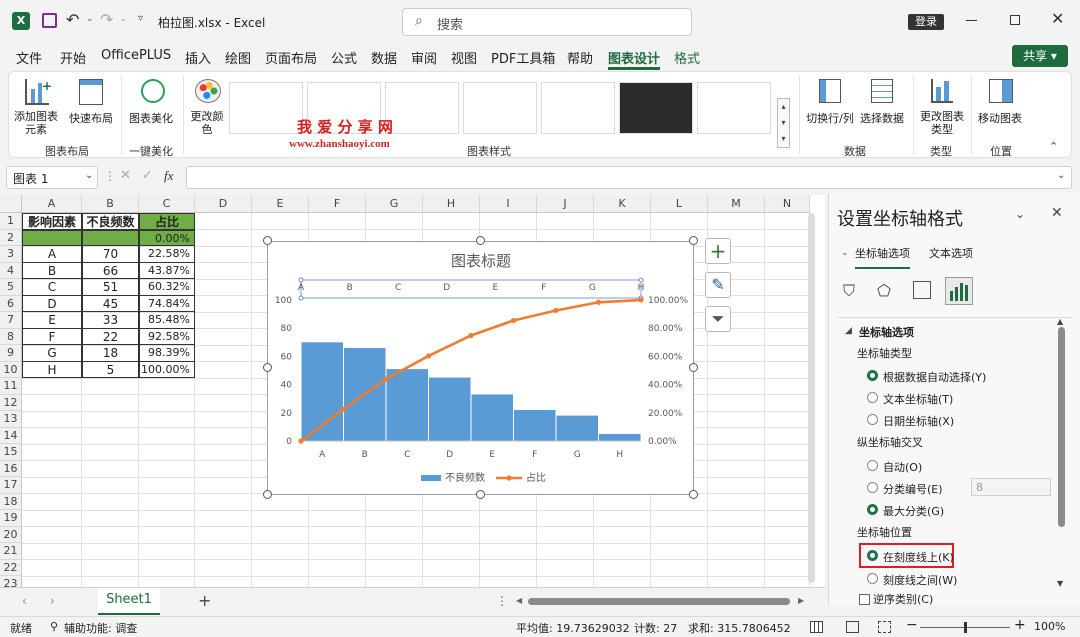 Image resolution: width=1080 pixels, height=637 pixels. I want to click on row-header-18: 18, so click(11, 501).